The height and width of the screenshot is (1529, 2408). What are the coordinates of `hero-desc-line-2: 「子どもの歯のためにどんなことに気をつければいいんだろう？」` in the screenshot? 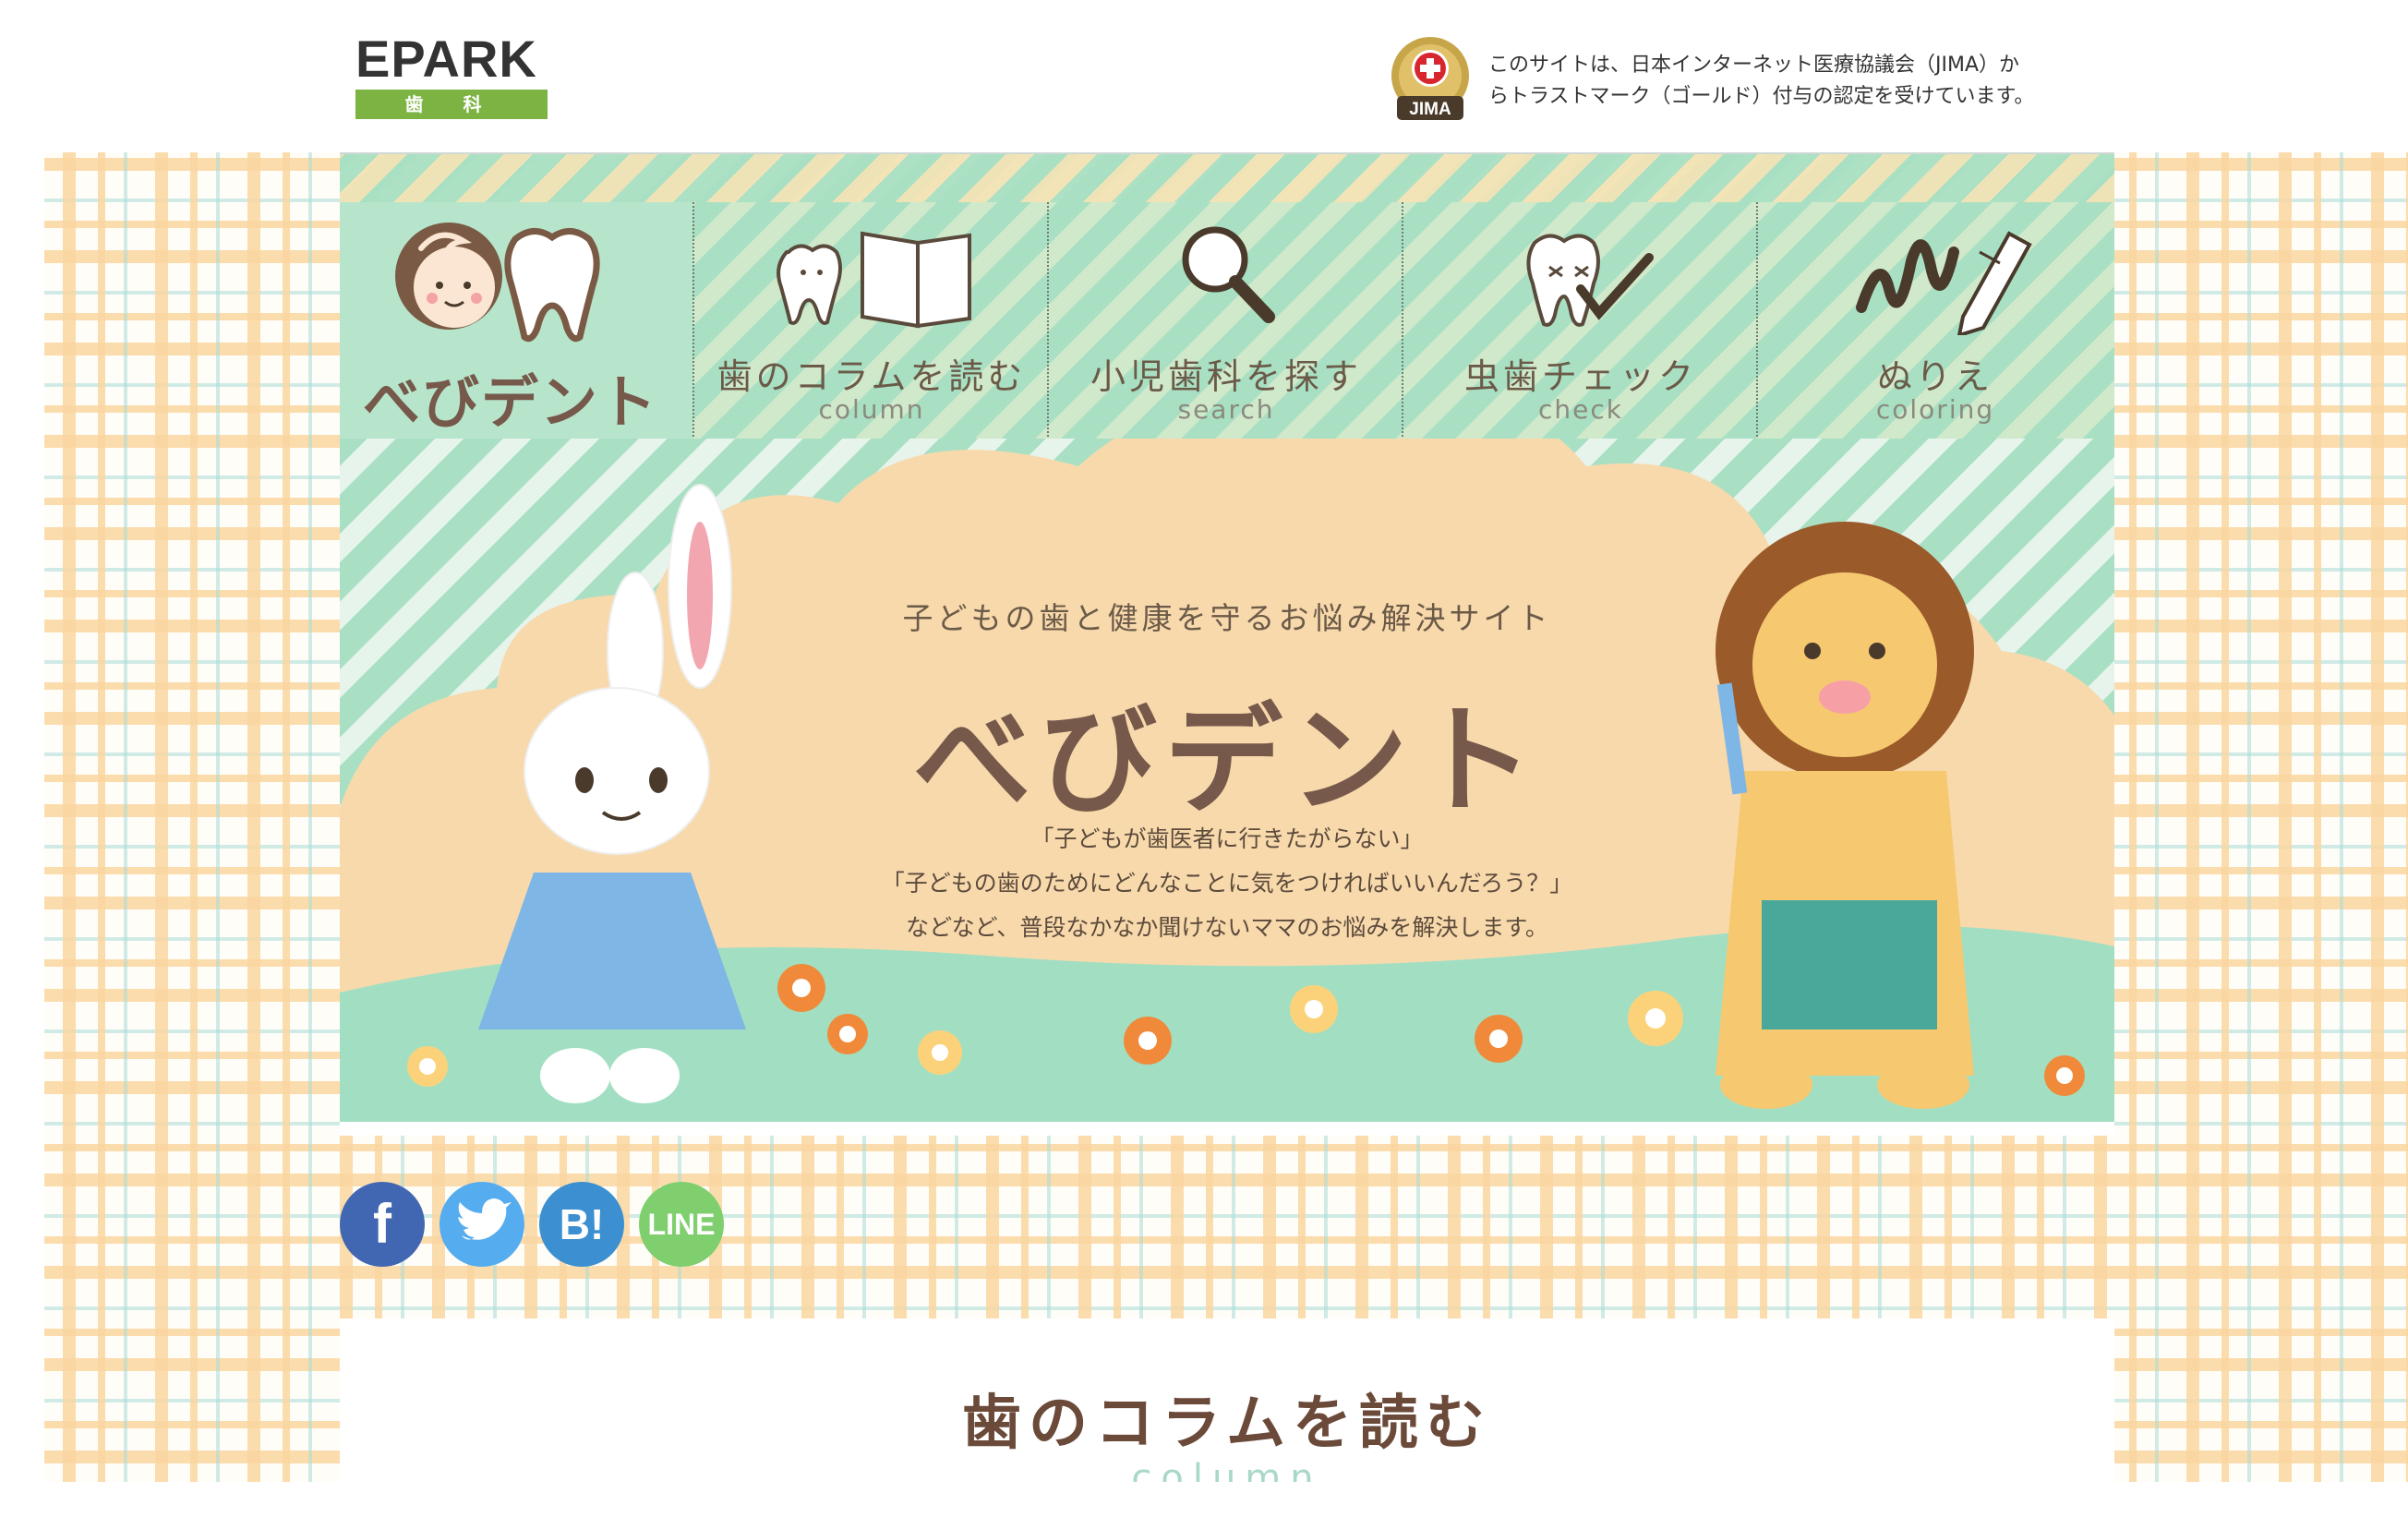 It's located at (1227, 883).